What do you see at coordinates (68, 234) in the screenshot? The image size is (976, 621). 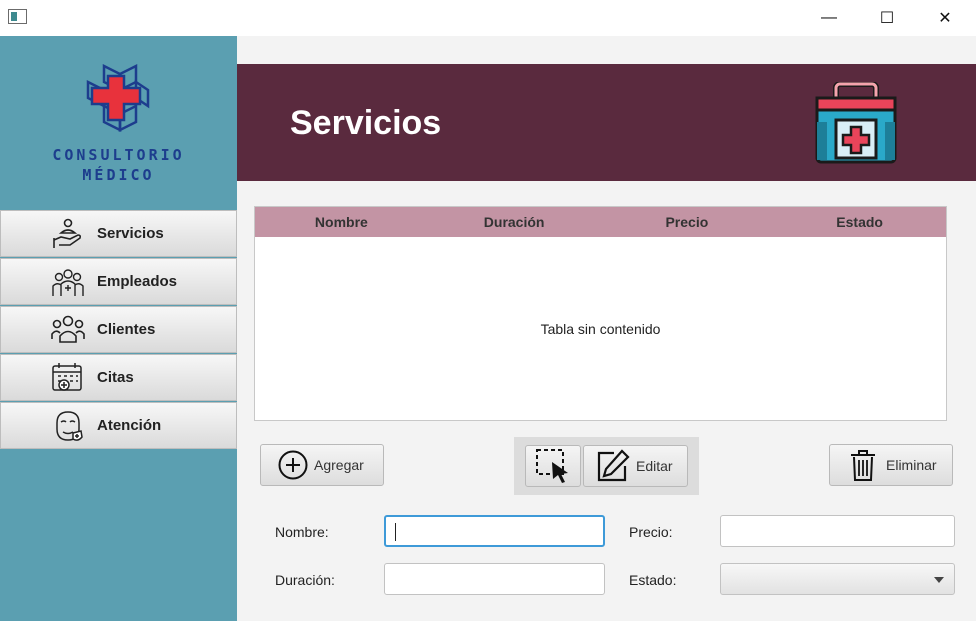 I see `hand-service-icon` at bounding box center [68, 234].